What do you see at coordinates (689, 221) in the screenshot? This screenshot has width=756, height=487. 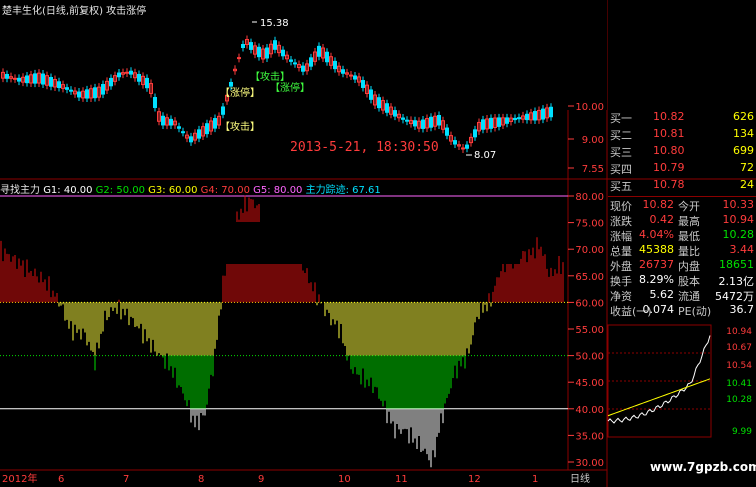 I see `quote-label: 最高` at bounding box center [689, 221].